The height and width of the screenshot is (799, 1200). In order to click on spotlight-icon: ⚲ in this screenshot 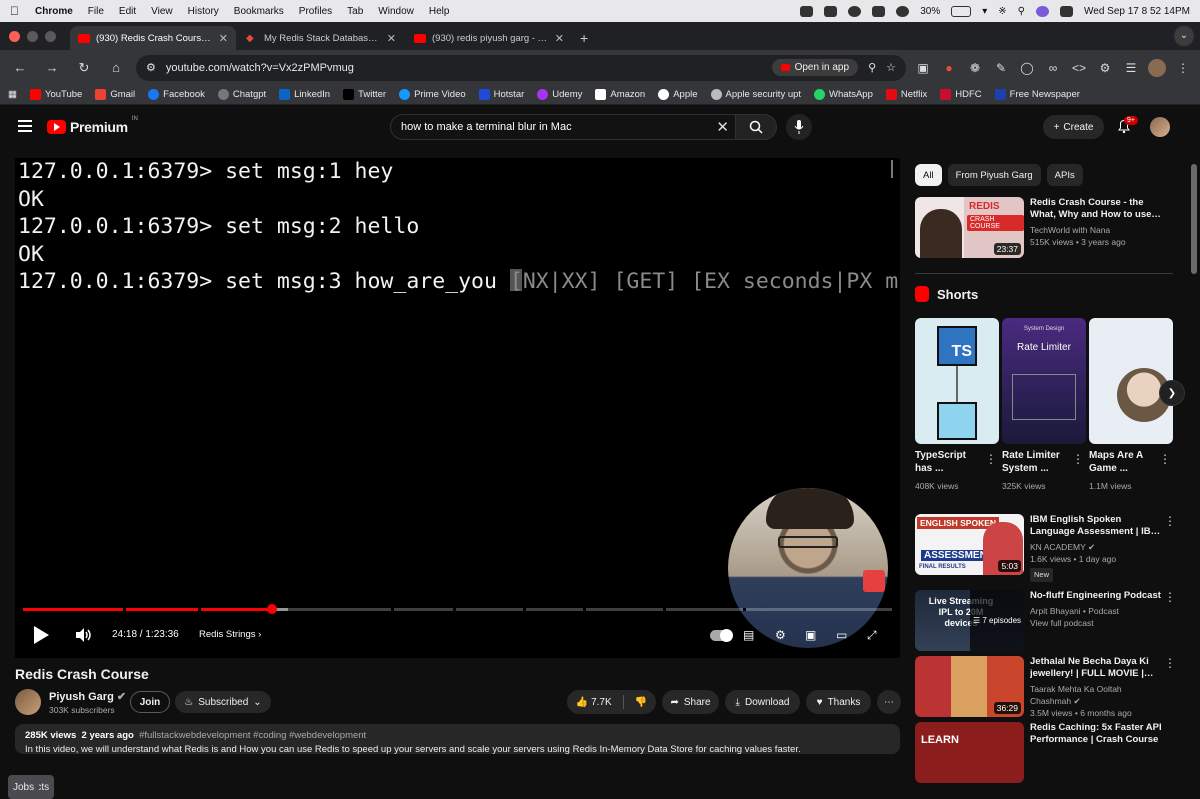, I will do `click(1021, 11)`.